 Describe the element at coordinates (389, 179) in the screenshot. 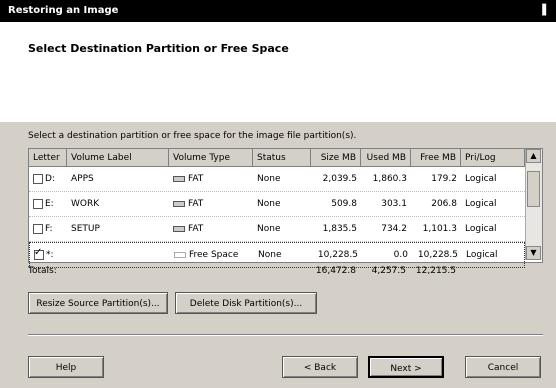

I see `used-mb: 1,860.3` at that location.